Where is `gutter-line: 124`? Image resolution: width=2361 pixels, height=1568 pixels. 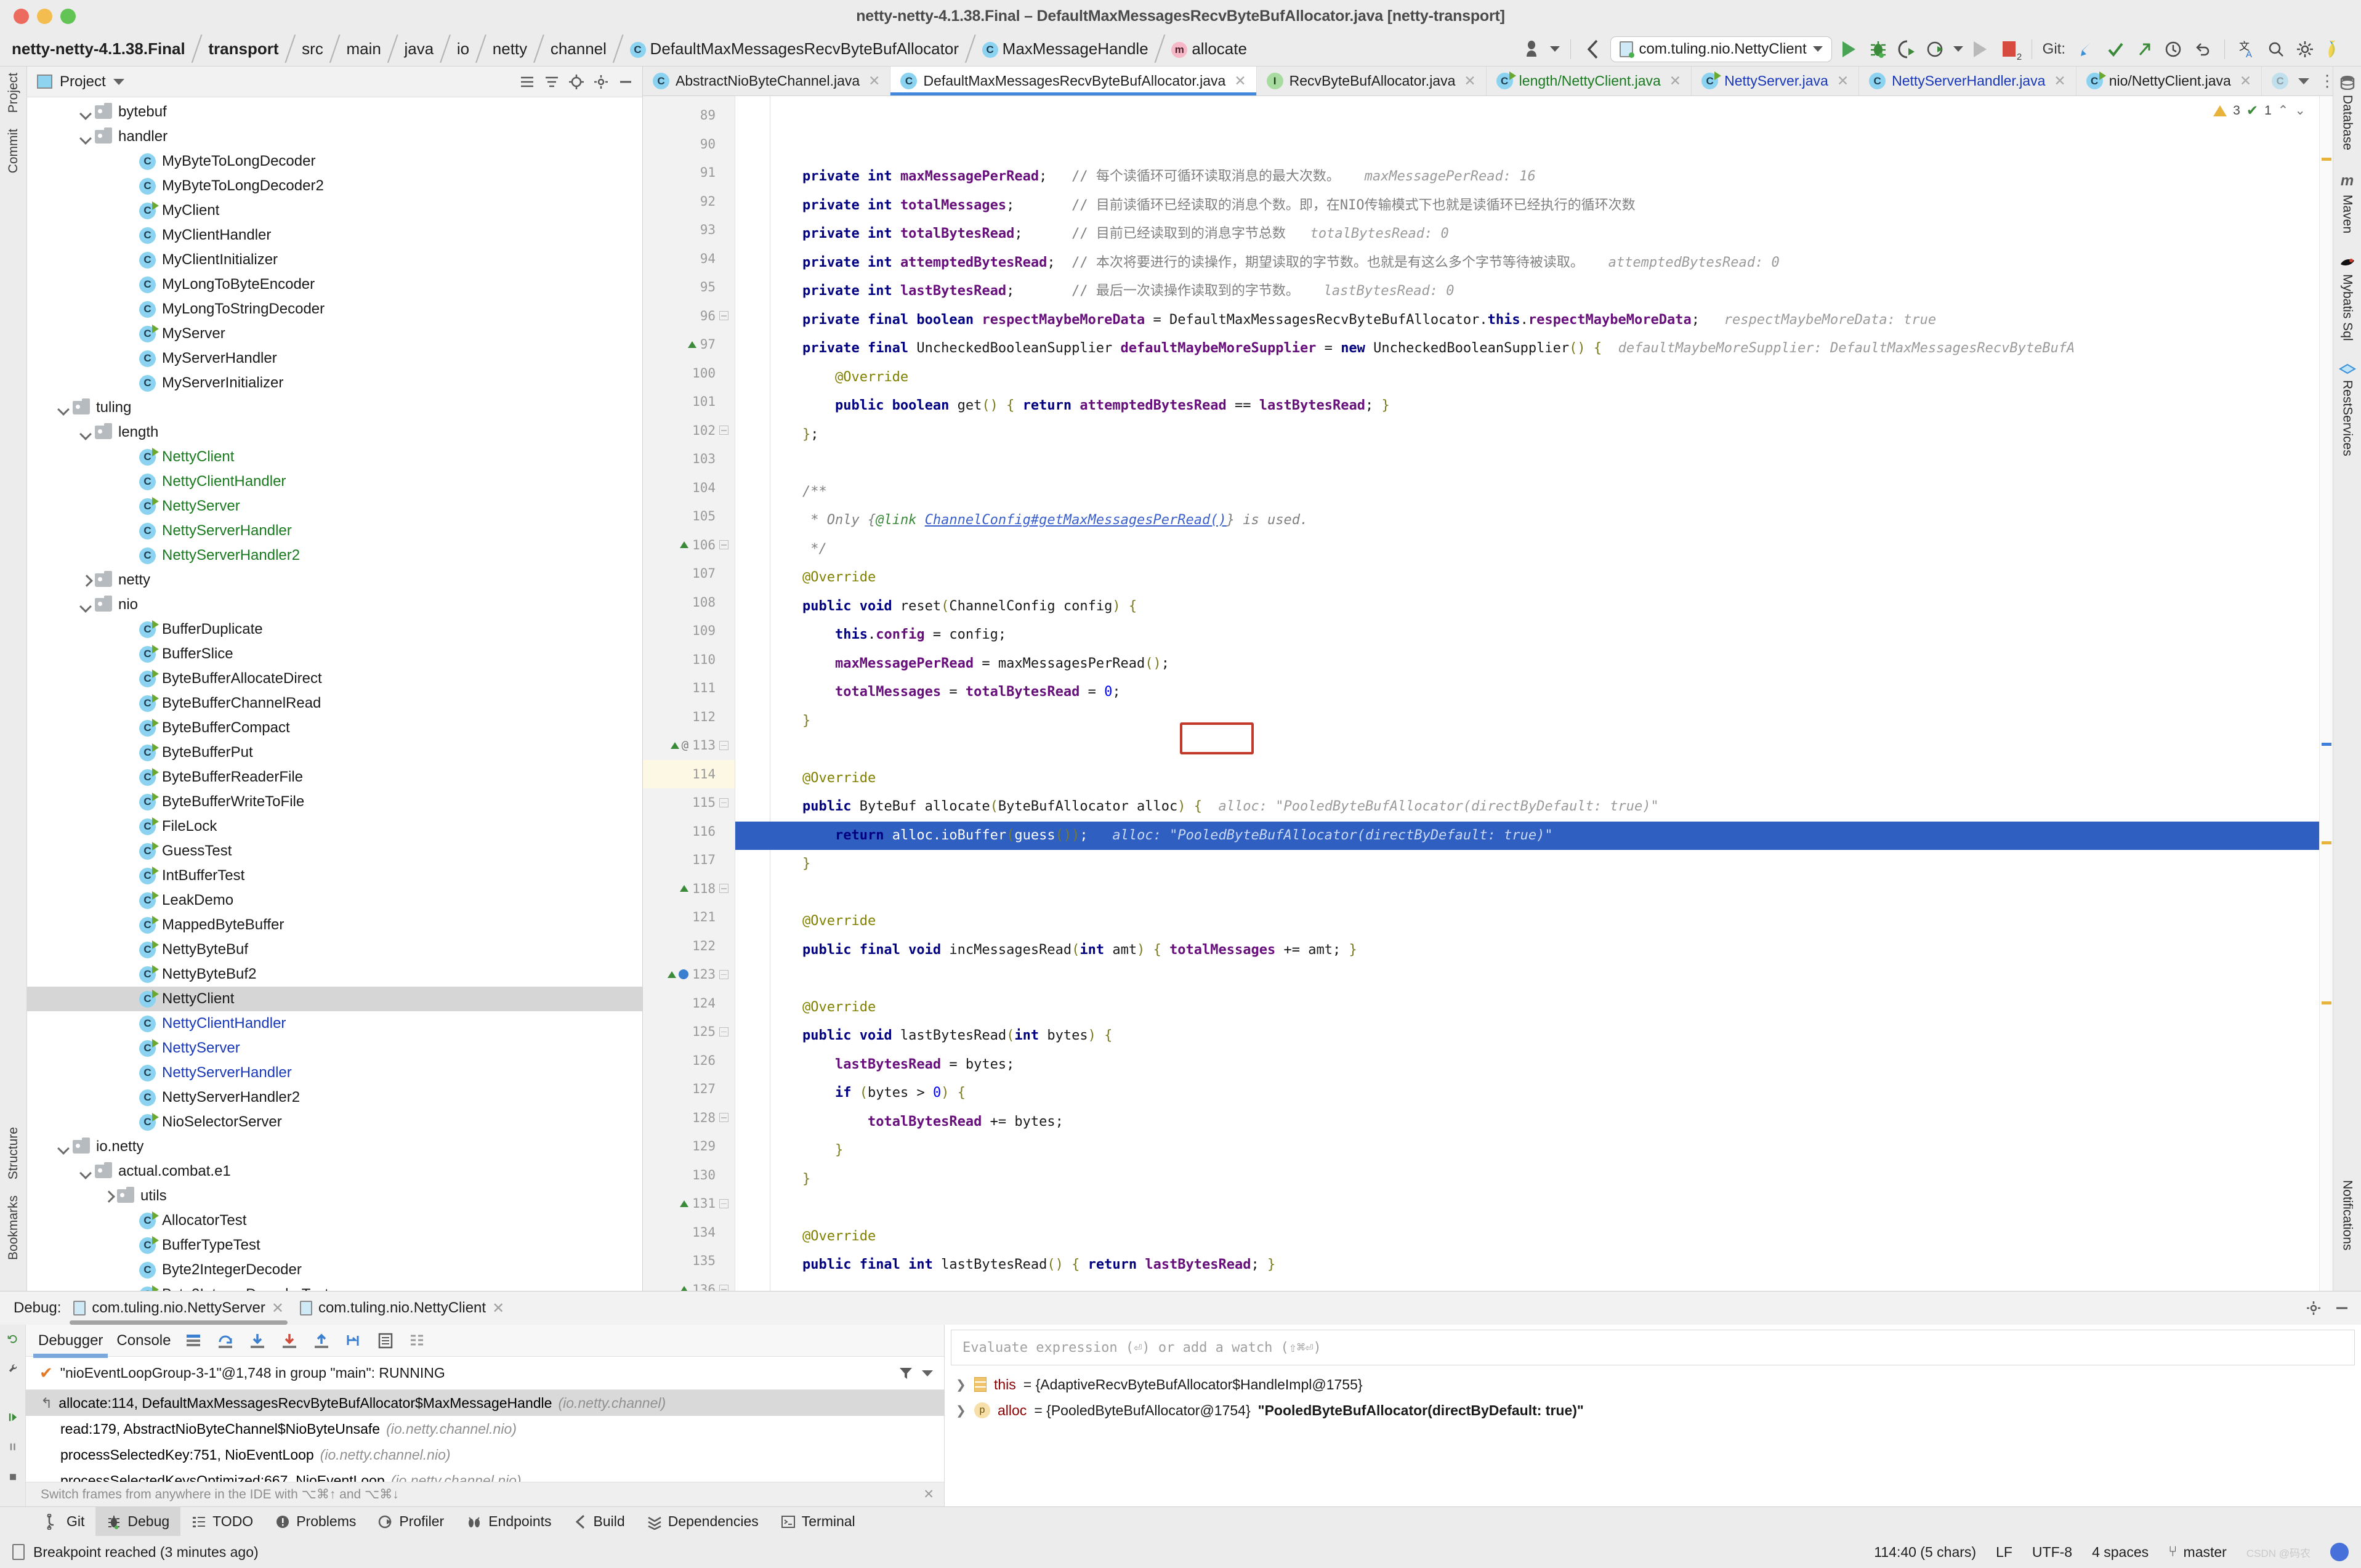 gutter-line: 124 is located at coordinates (689, 1003).